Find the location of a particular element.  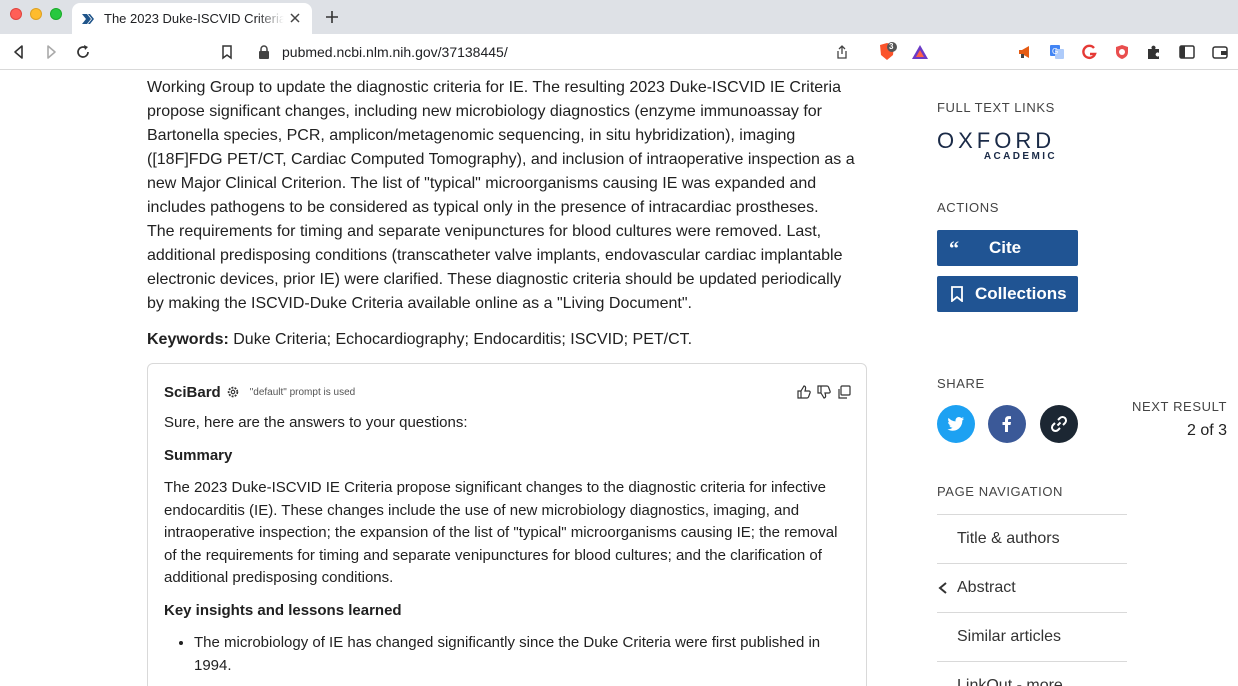

page-navigation-label: PAGE NAVIGATION is located at coordinates (1000, 491).